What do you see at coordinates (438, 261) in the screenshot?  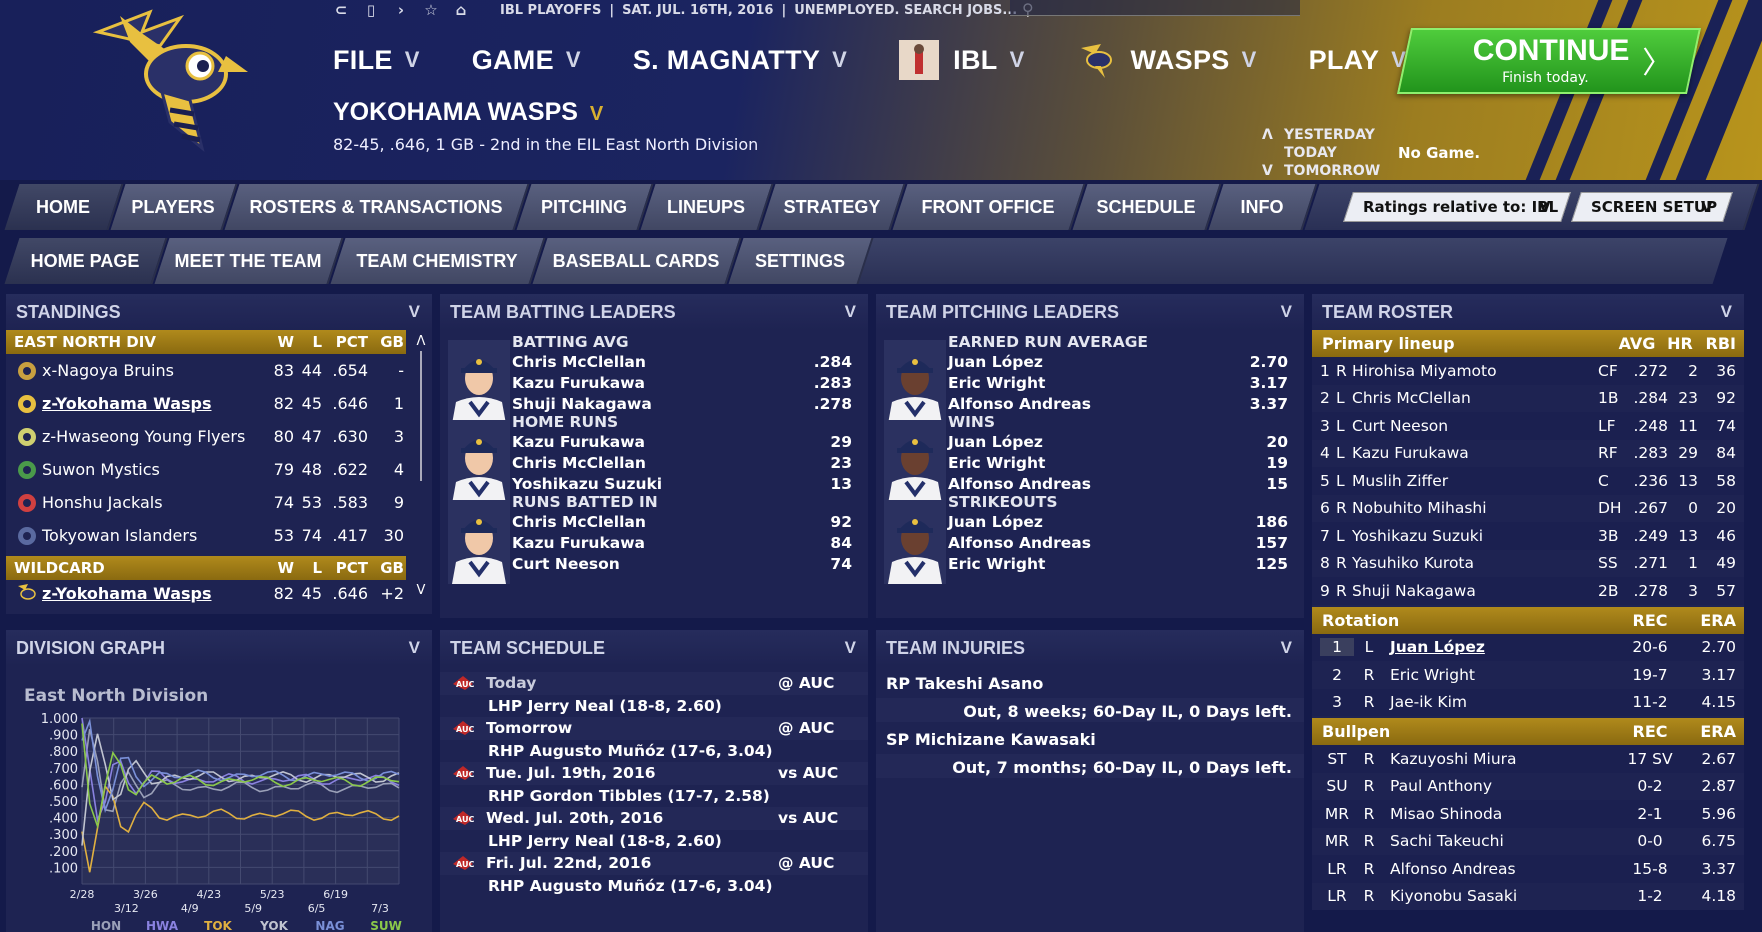 I see `subtab-team-chemistry: TEAM CHEMISTRY` at bounding box center [438, 261].